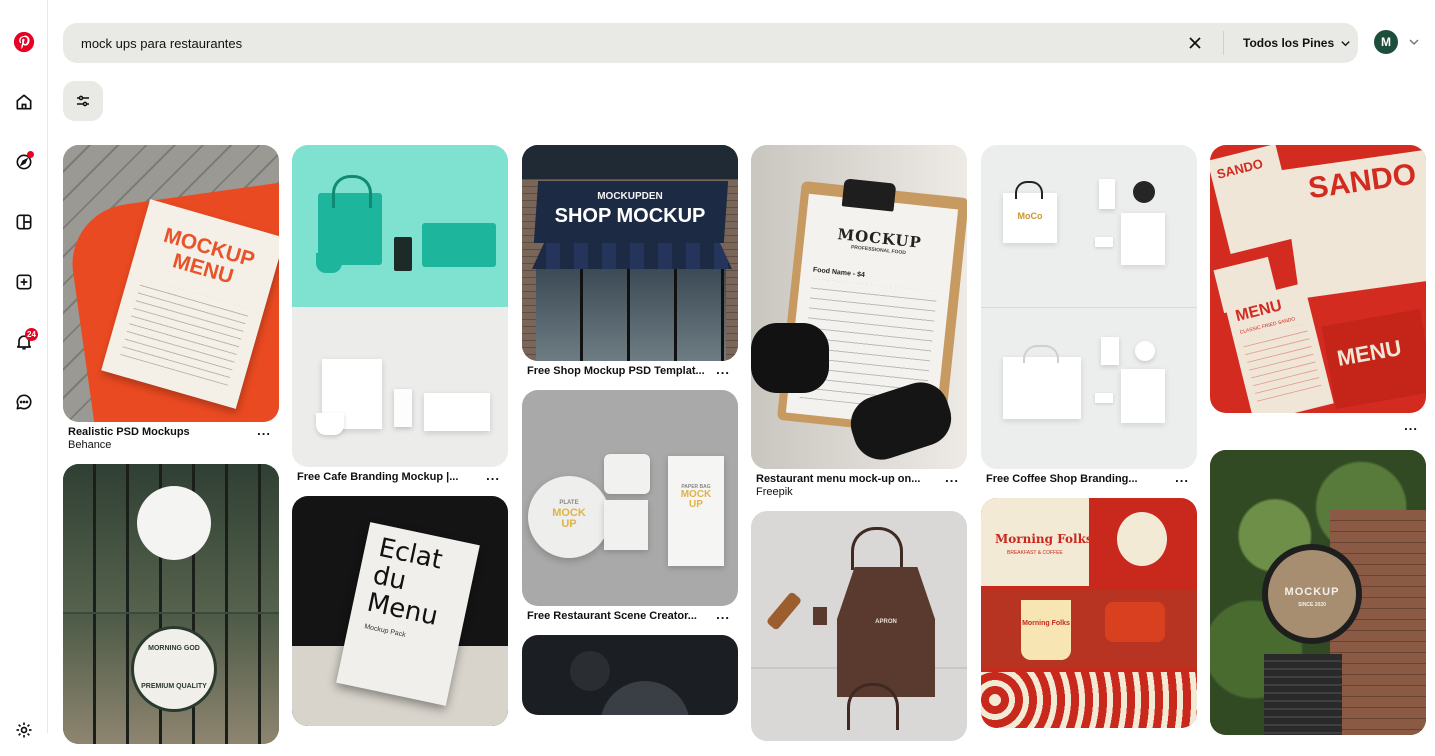  I want to click on explore-compass-icon, so click(24, 162).